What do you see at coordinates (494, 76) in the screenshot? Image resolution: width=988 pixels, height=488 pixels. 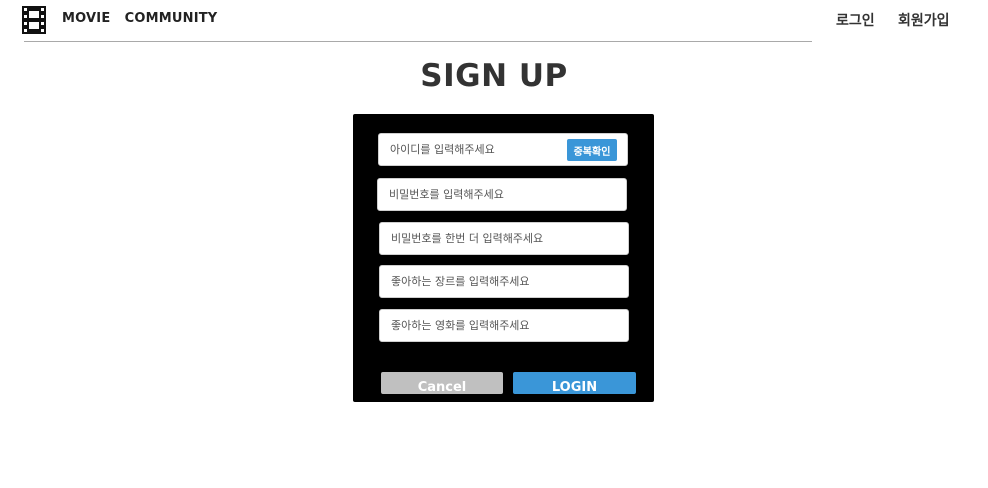 I see `page-title: SIGN UP` at bounding box center [494, 76].